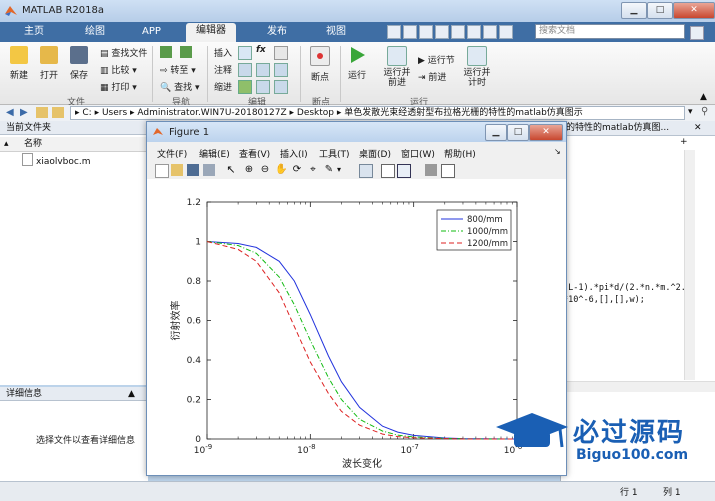 This screenshot has height=501, width=715. Describe the element at coordinates (518, 132) in the screenshot. I see `figure-maximize-button: □` at that location.